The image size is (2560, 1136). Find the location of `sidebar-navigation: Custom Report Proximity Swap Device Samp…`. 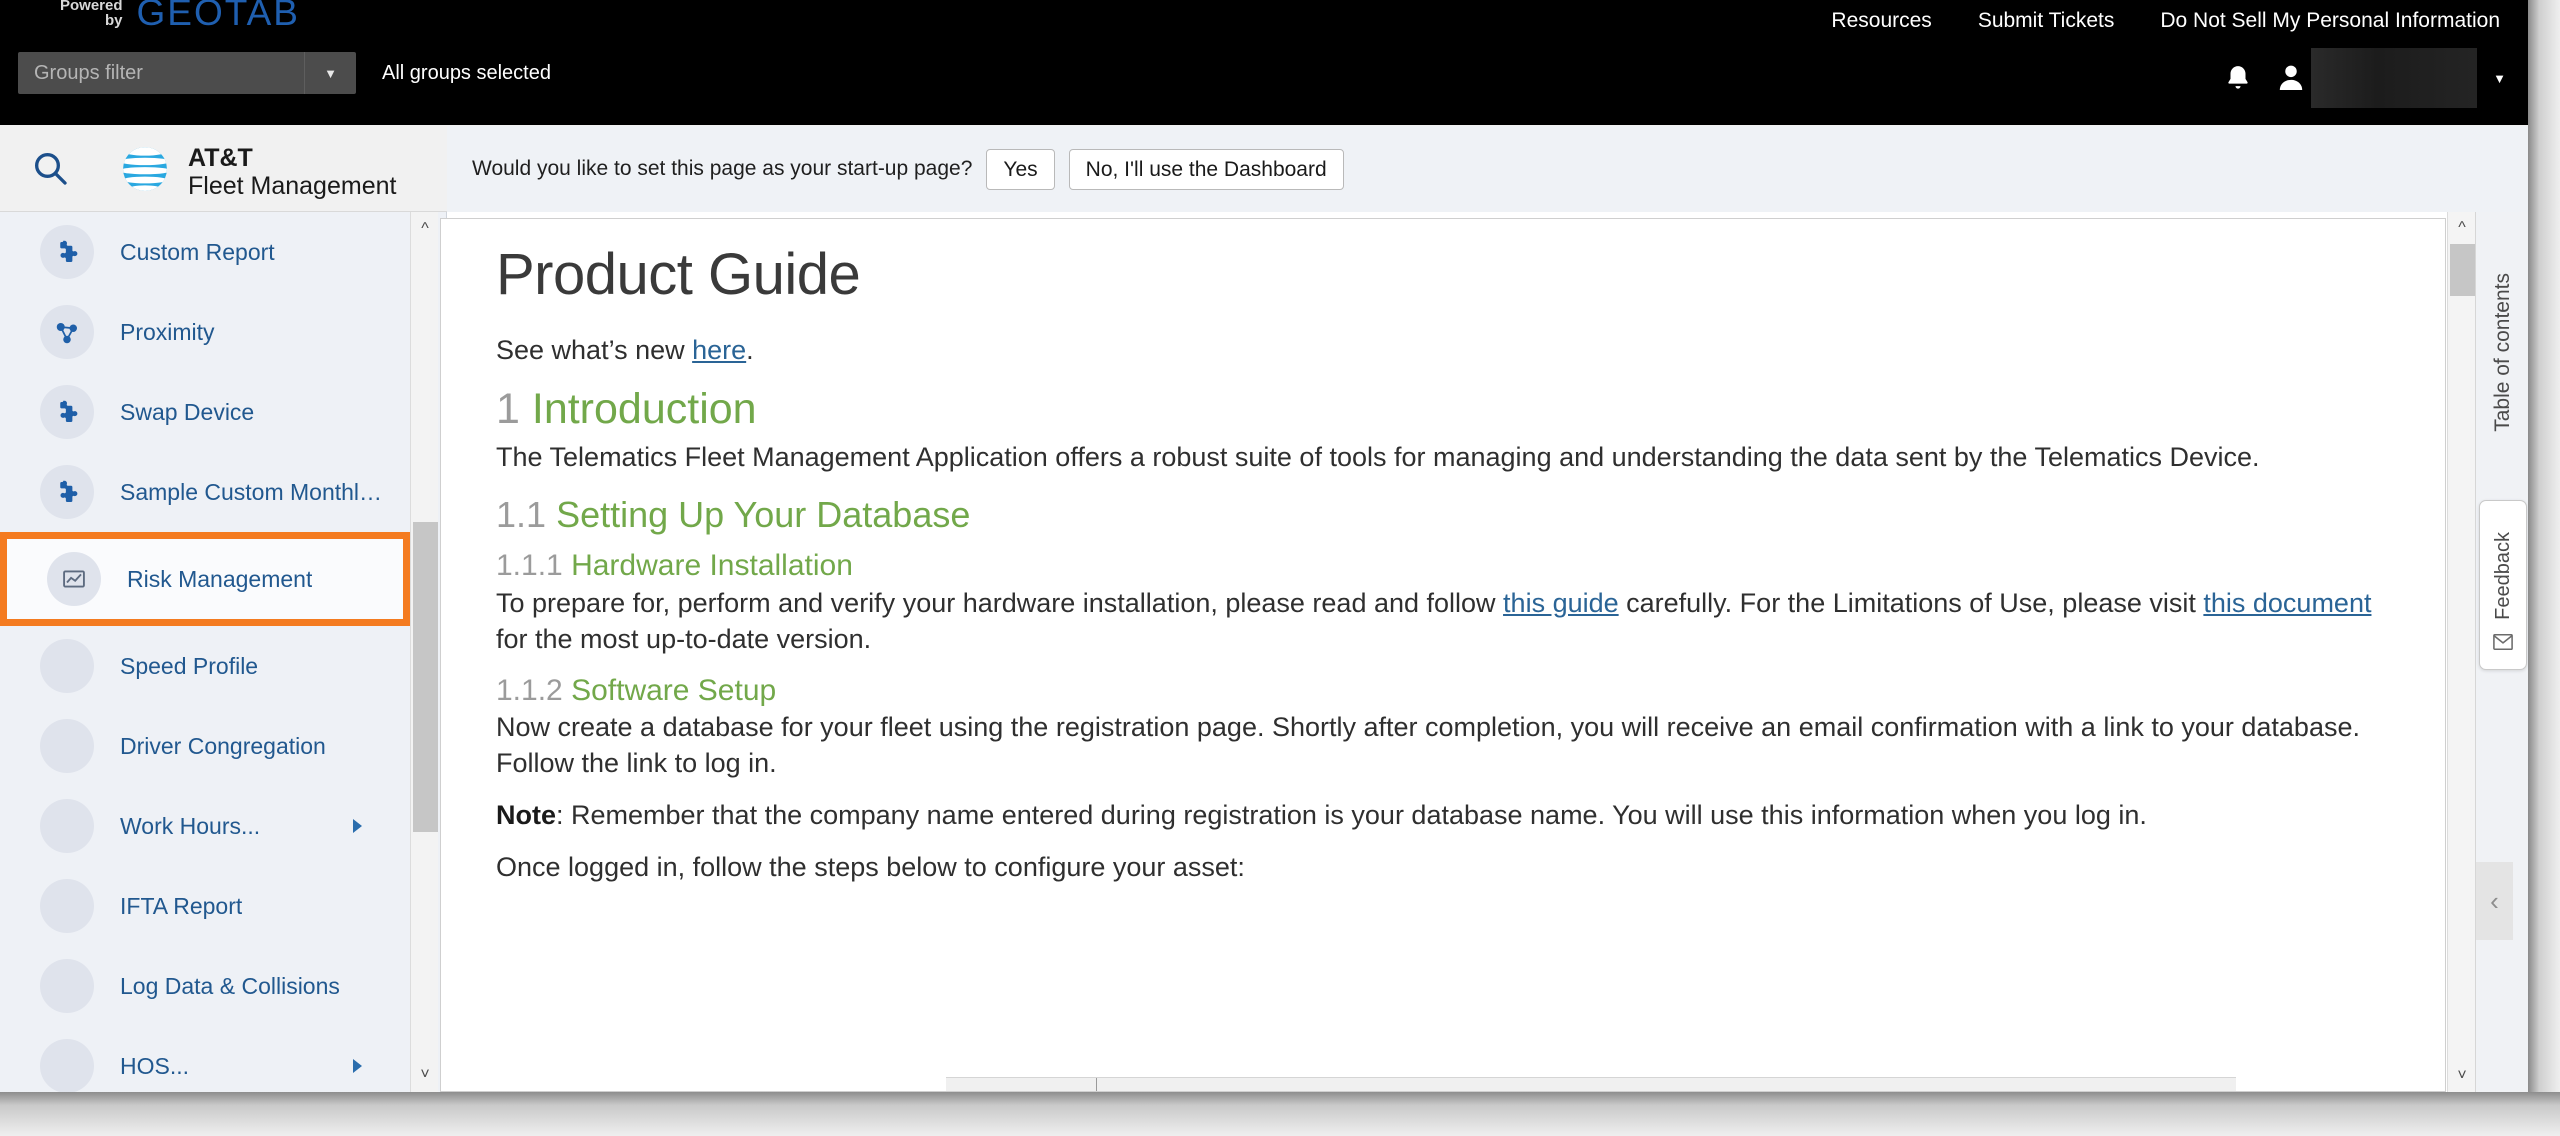

sidebar-navigation: Custom Report Proximity Swap Device Samp… is located at coordinates (223, 652).